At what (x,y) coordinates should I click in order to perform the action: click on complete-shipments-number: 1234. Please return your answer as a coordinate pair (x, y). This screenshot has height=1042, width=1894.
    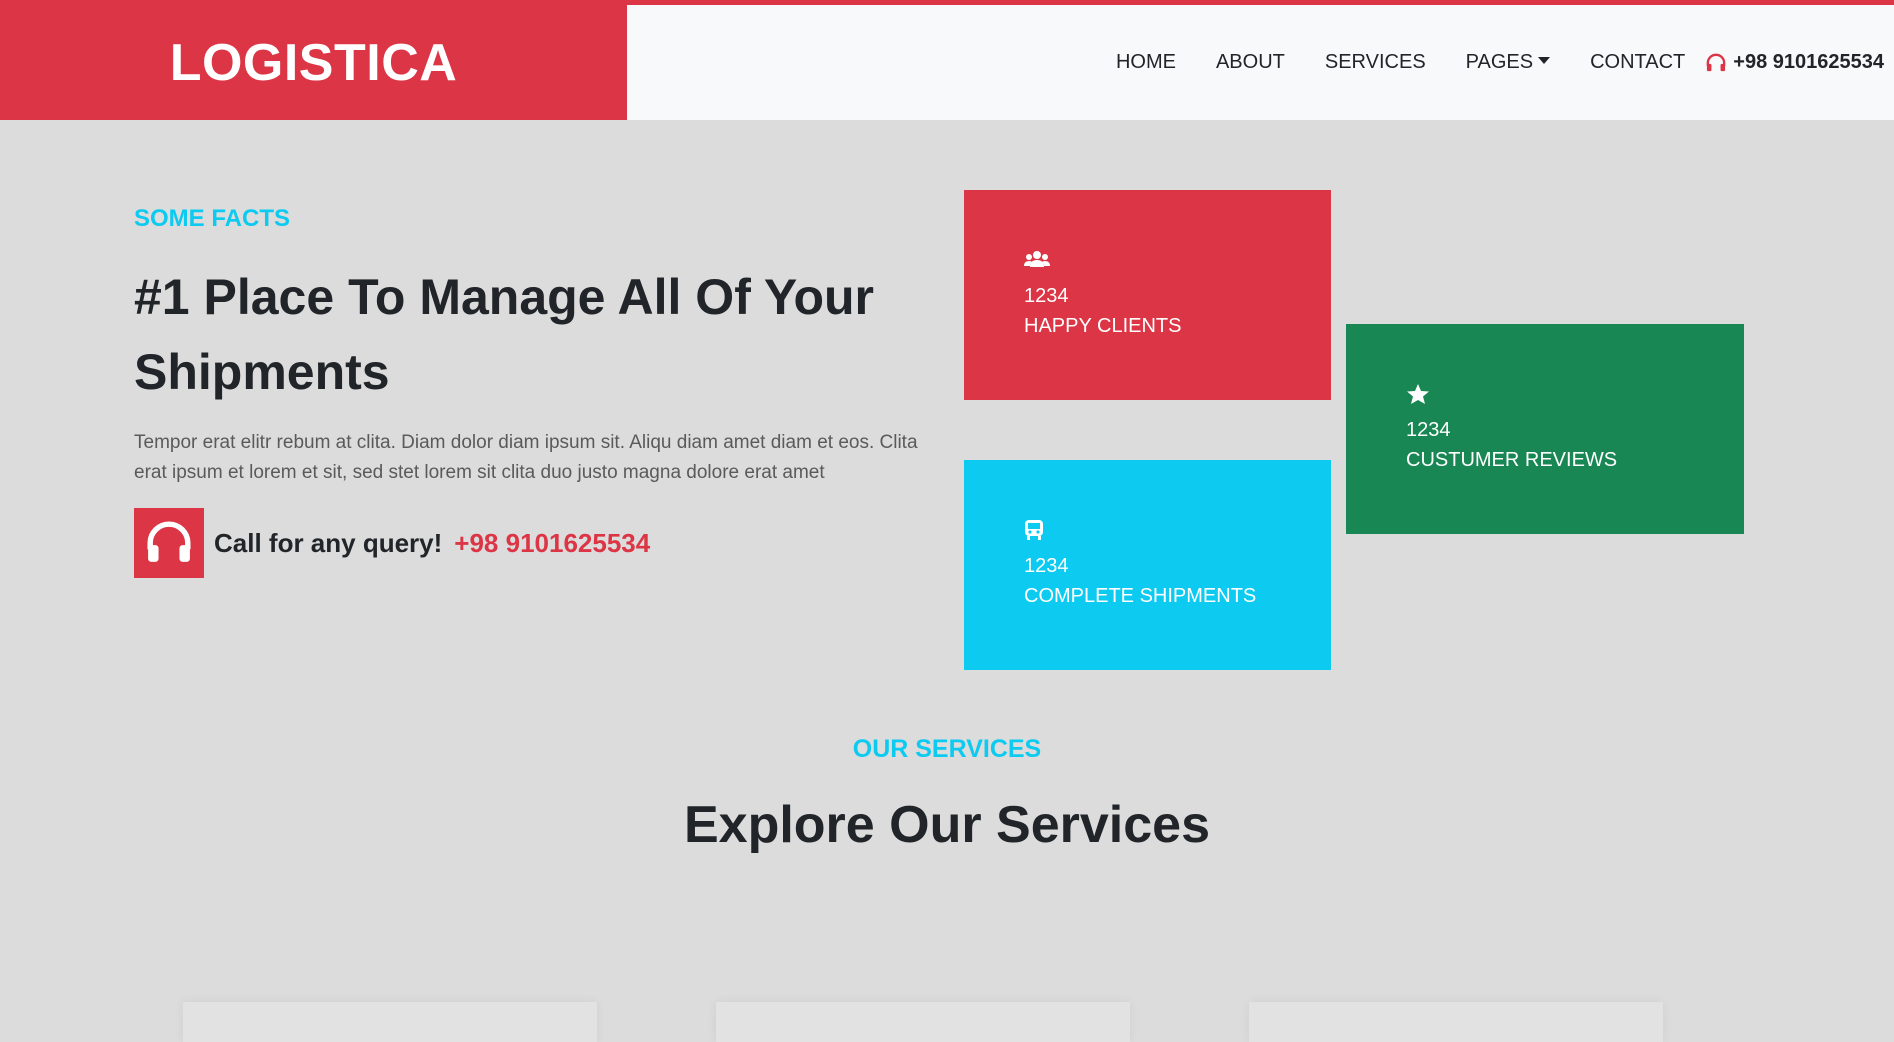
    Looking at the image, I should click on (1046, 566).